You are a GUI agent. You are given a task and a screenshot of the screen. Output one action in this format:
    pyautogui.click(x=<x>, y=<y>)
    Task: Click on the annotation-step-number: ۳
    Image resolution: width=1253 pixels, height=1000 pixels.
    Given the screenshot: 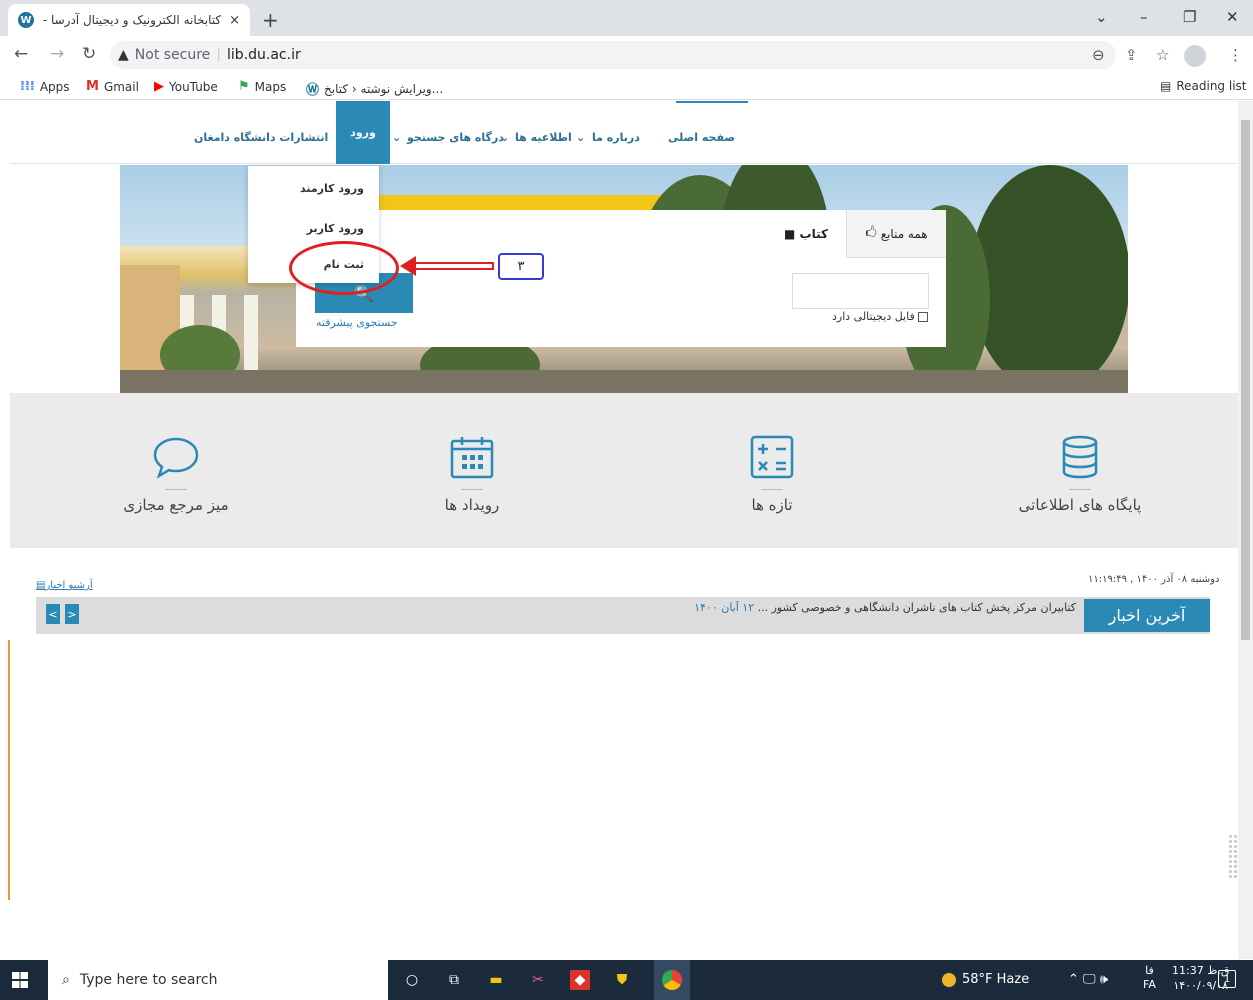 What is the action you would take?
    pyautogui.click(x=521, y=266)
    